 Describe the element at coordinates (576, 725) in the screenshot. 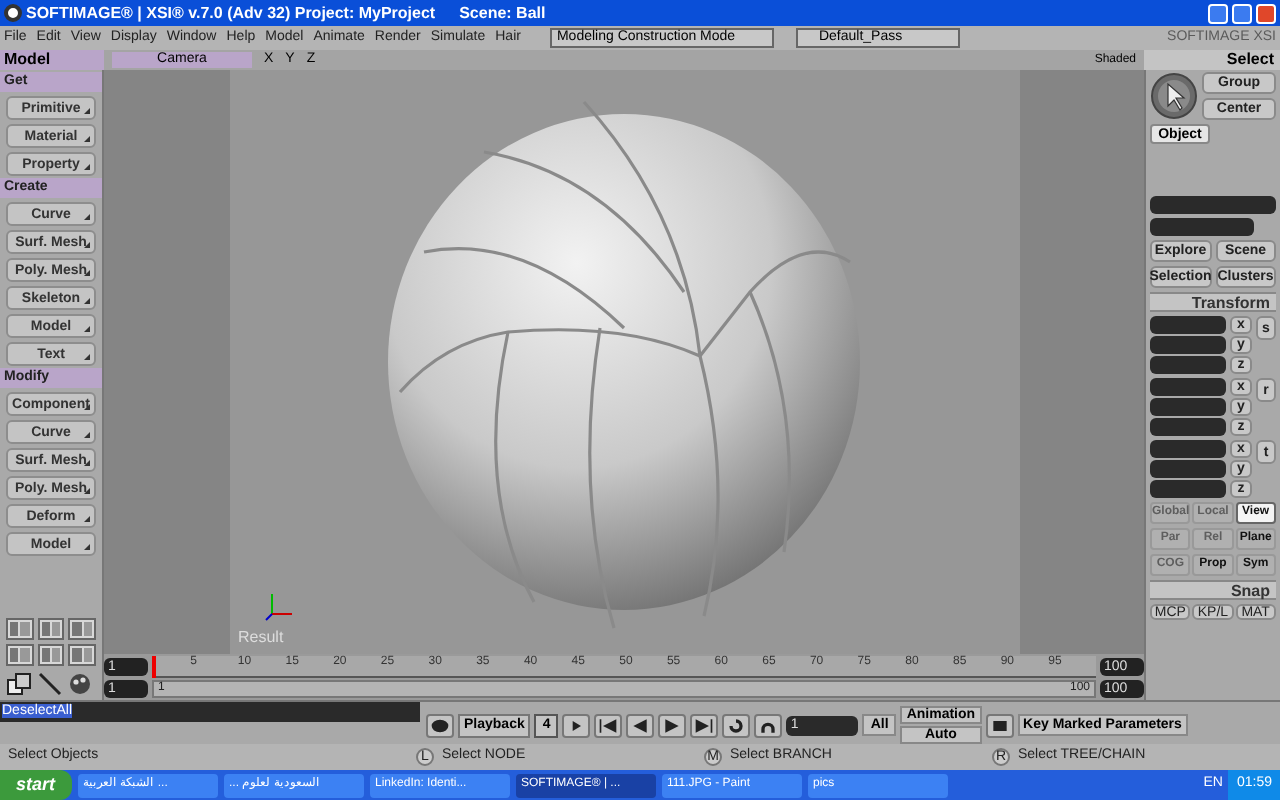

I see `next-frame-icon` at that location.